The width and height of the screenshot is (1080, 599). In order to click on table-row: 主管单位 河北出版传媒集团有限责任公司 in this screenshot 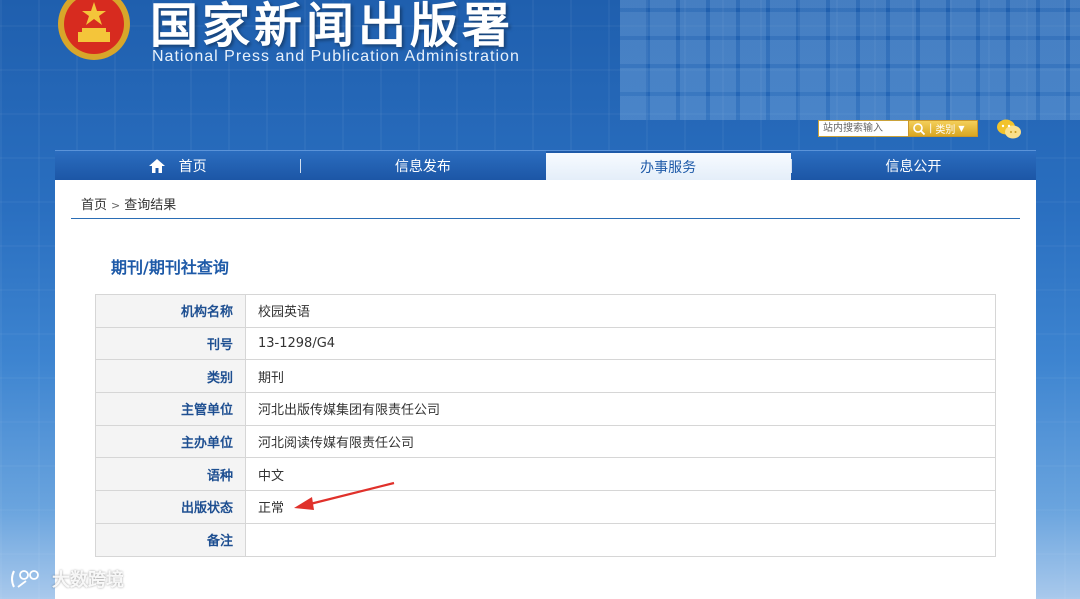, I will do `click(545, 409)`.